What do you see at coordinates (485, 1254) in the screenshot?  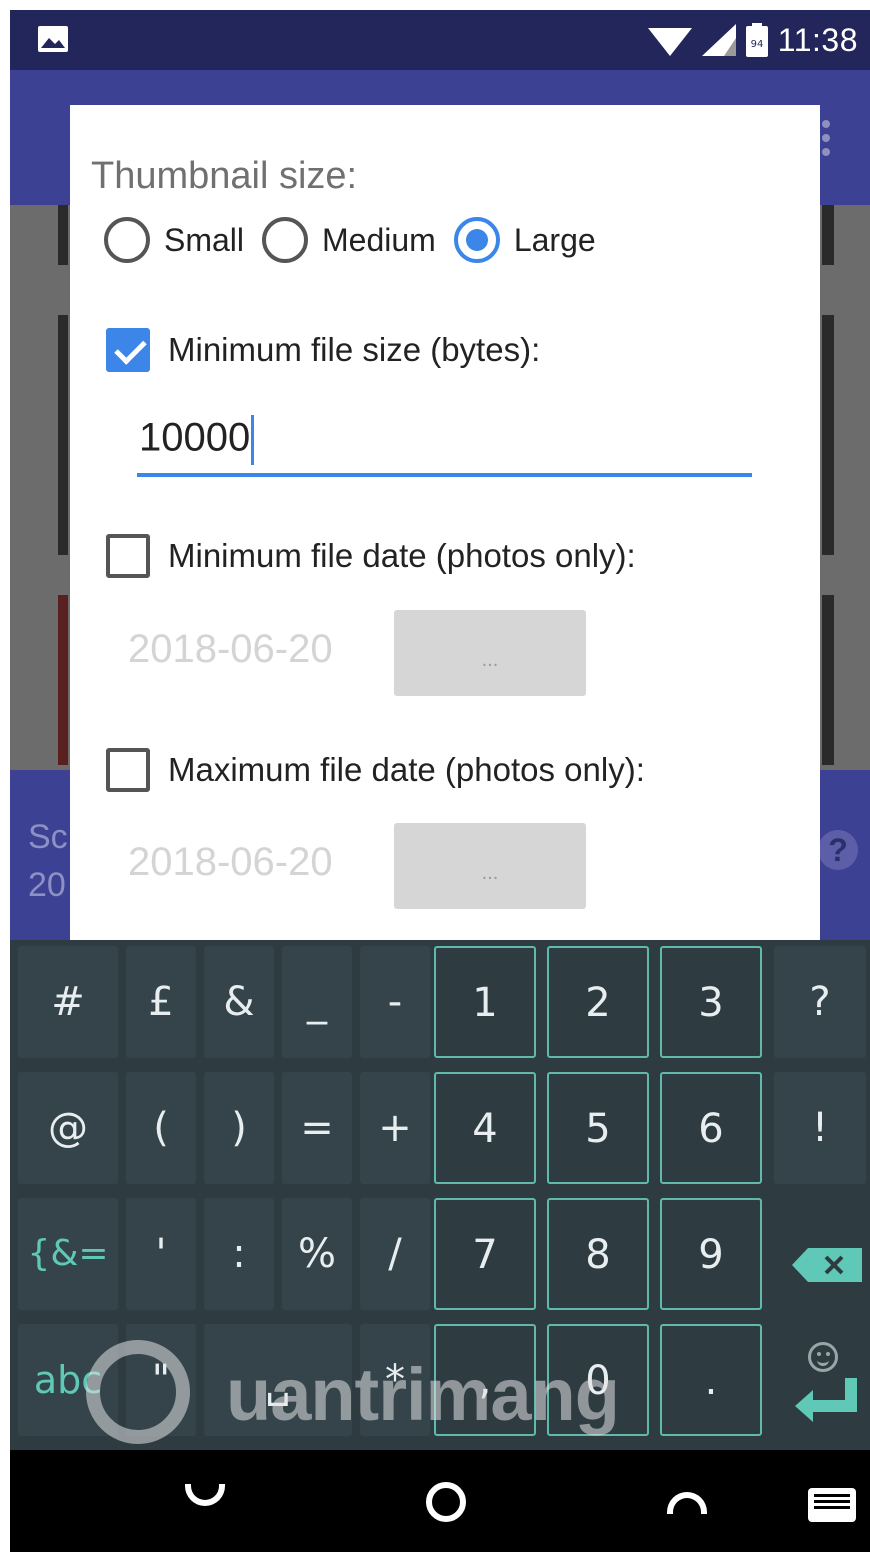 I see `key-7: 7` at bounding box center [485, 1254].